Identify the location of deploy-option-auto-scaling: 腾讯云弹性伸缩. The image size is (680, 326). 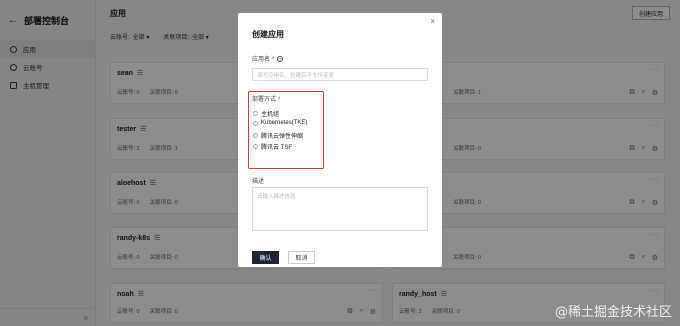
(278, 135).